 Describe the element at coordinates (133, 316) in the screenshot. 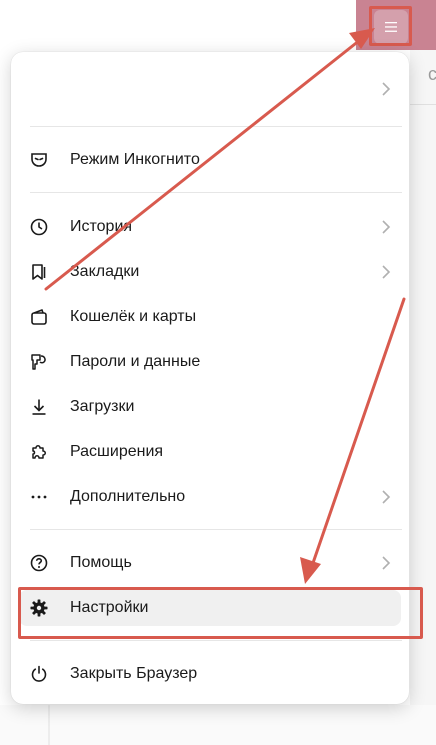

I see `menu-item-label: Кошелёк и карты` at that location.